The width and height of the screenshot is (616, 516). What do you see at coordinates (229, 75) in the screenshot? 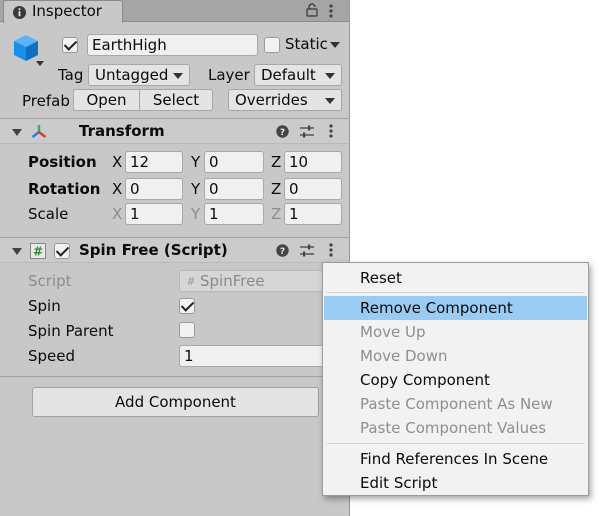
I see `layer-label: Layer` at bounding box center [229, 75].